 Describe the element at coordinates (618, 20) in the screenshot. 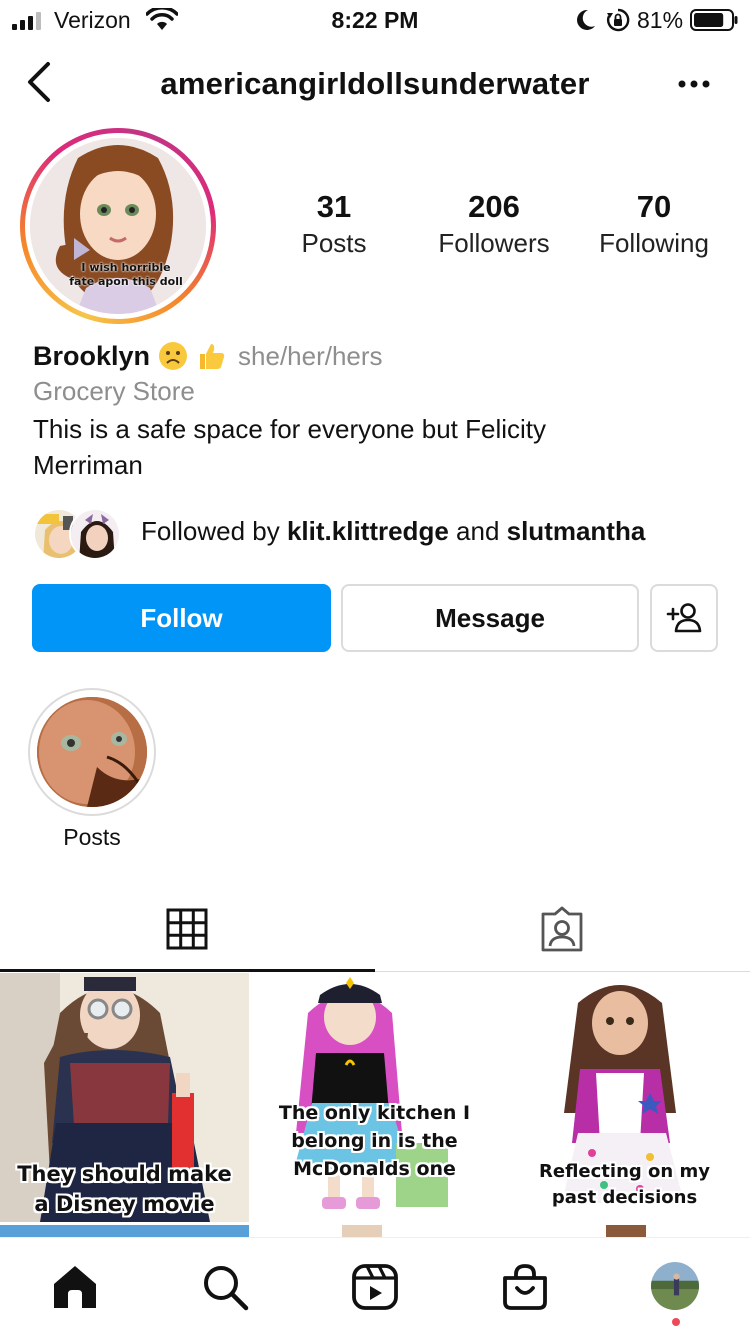

I see `rotation-lock-icon` at that location.